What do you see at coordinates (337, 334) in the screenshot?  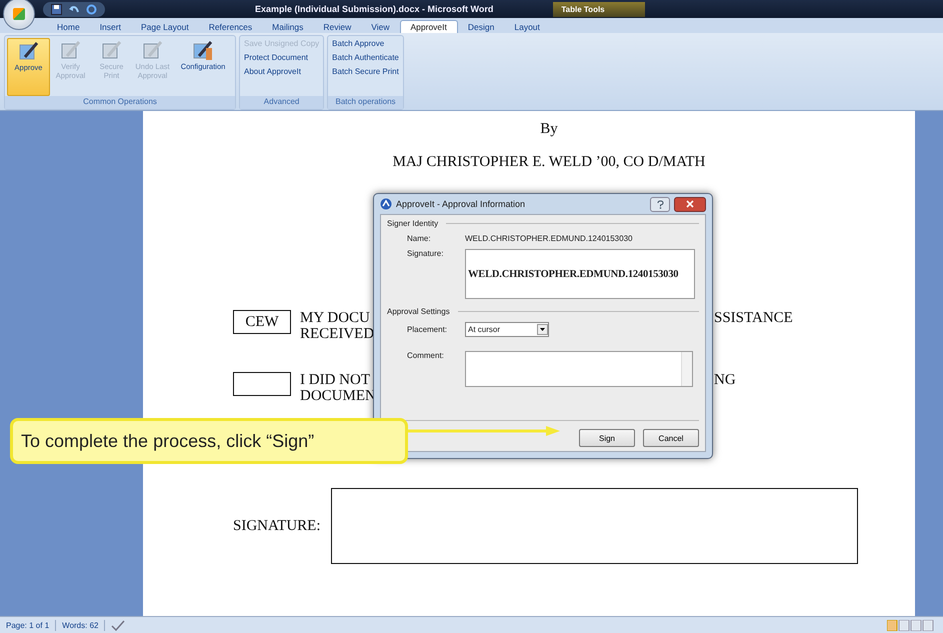 I see `document-text: RECEIVED` at bounding box center [337, 334].